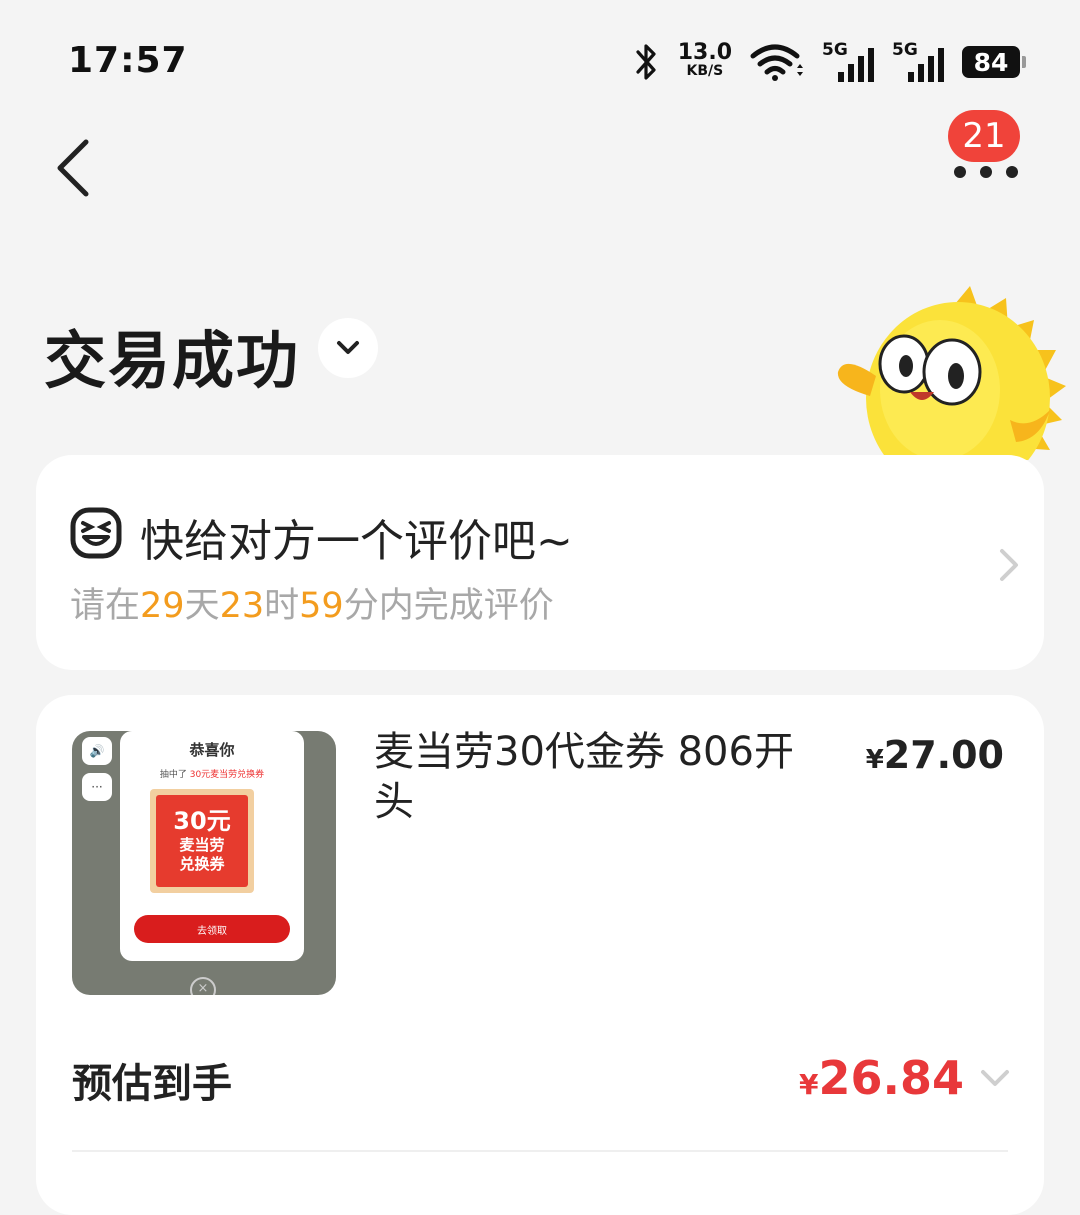  What do you see at coordinates (848, 61) in the screenshot?
I see `signal-sim1-icon: 5G` at bounding box center [848, 61].